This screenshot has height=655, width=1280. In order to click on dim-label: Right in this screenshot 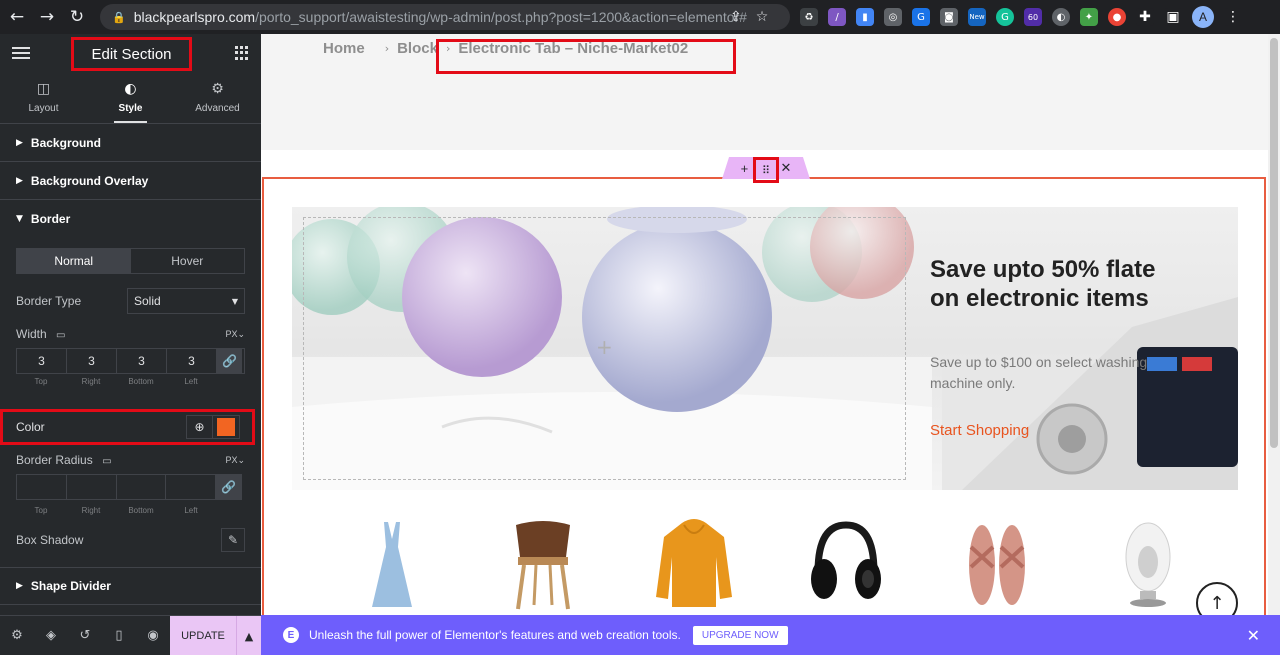, I will do `click(91, 510)`.